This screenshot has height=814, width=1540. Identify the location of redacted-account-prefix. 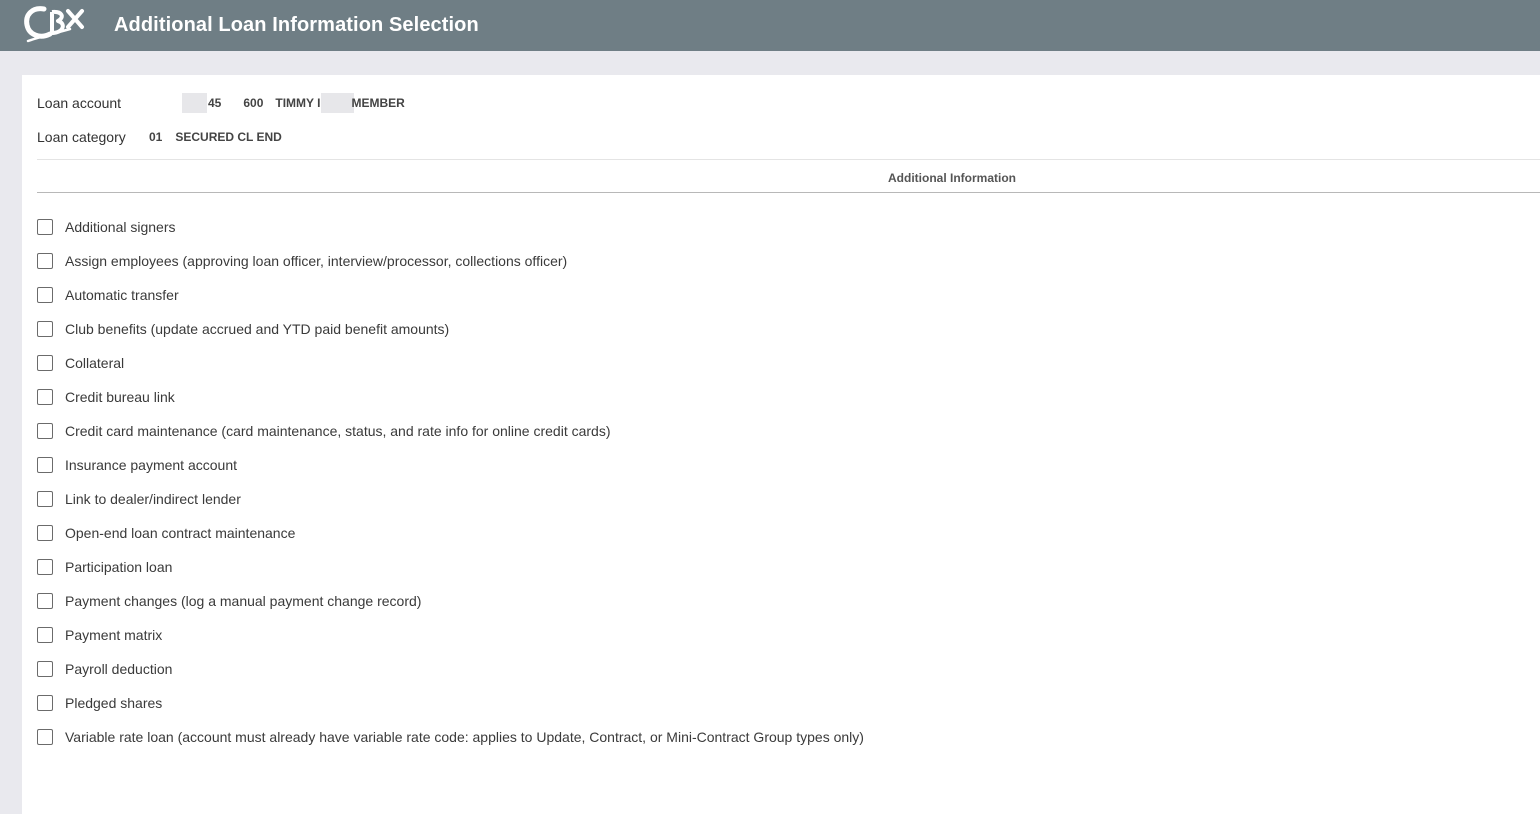
(194, 103).